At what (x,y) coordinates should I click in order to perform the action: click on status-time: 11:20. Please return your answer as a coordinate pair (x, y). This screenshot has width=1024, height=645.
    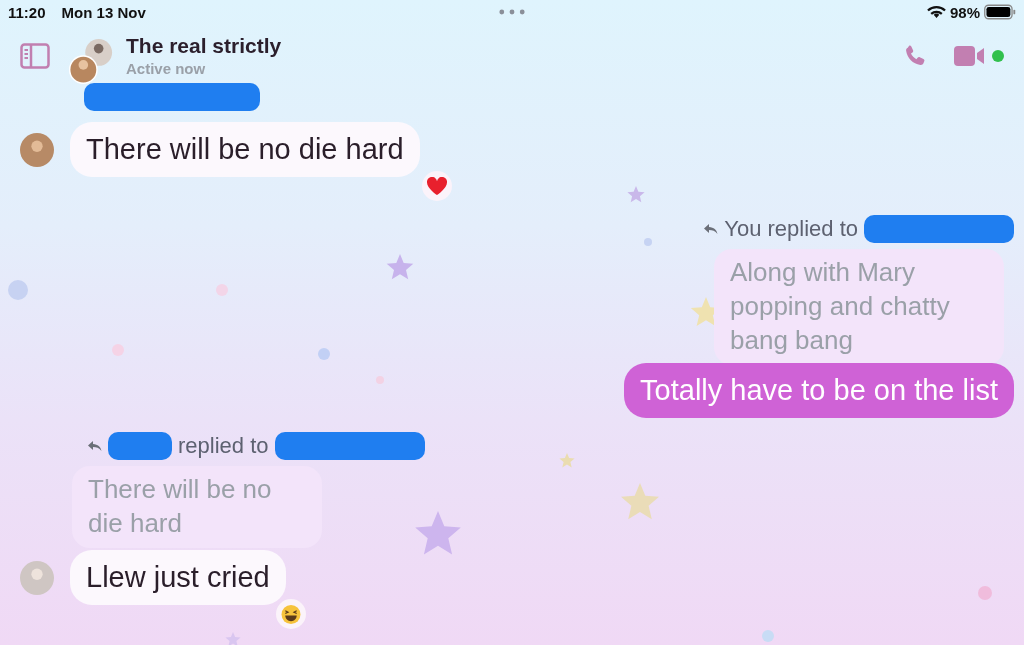
    Looking at the image, I should click on (27, 12).